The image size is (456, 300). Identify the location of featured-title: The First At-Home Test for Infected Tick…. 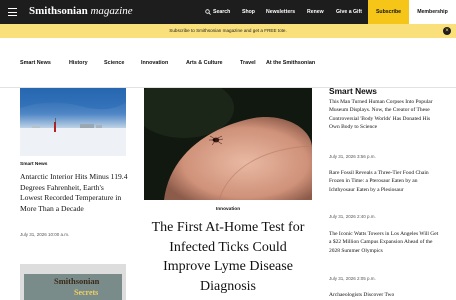
(228, 257).